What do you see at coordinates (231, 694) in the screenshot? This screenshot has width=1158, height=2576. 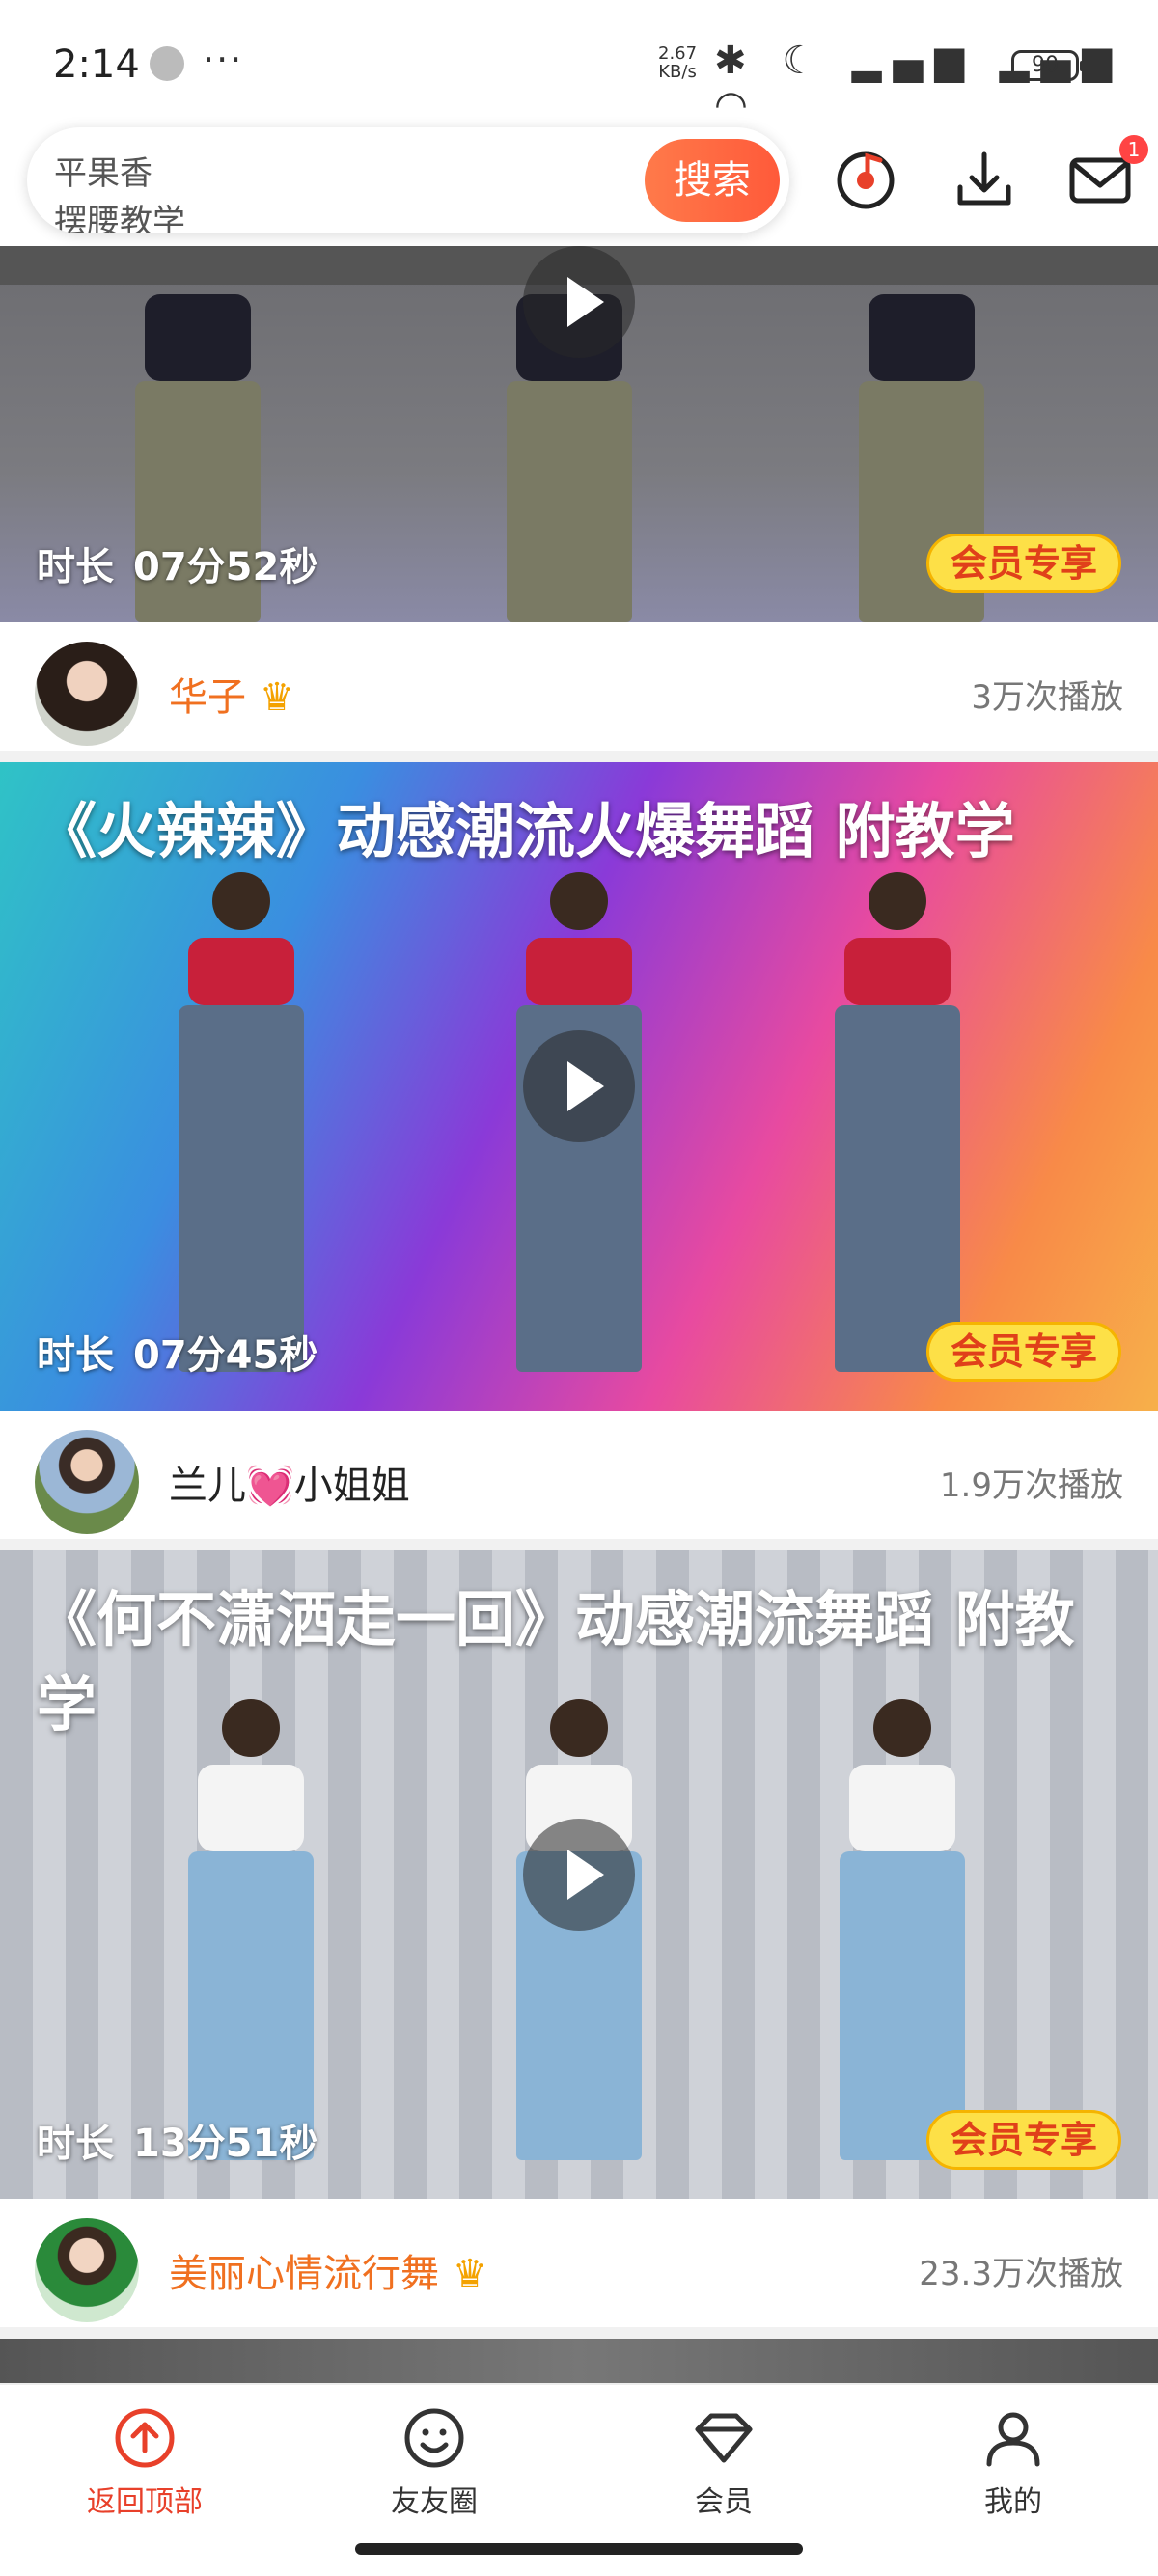 I see `author-name: 华子 ♛` at bounding box center [231, 694].